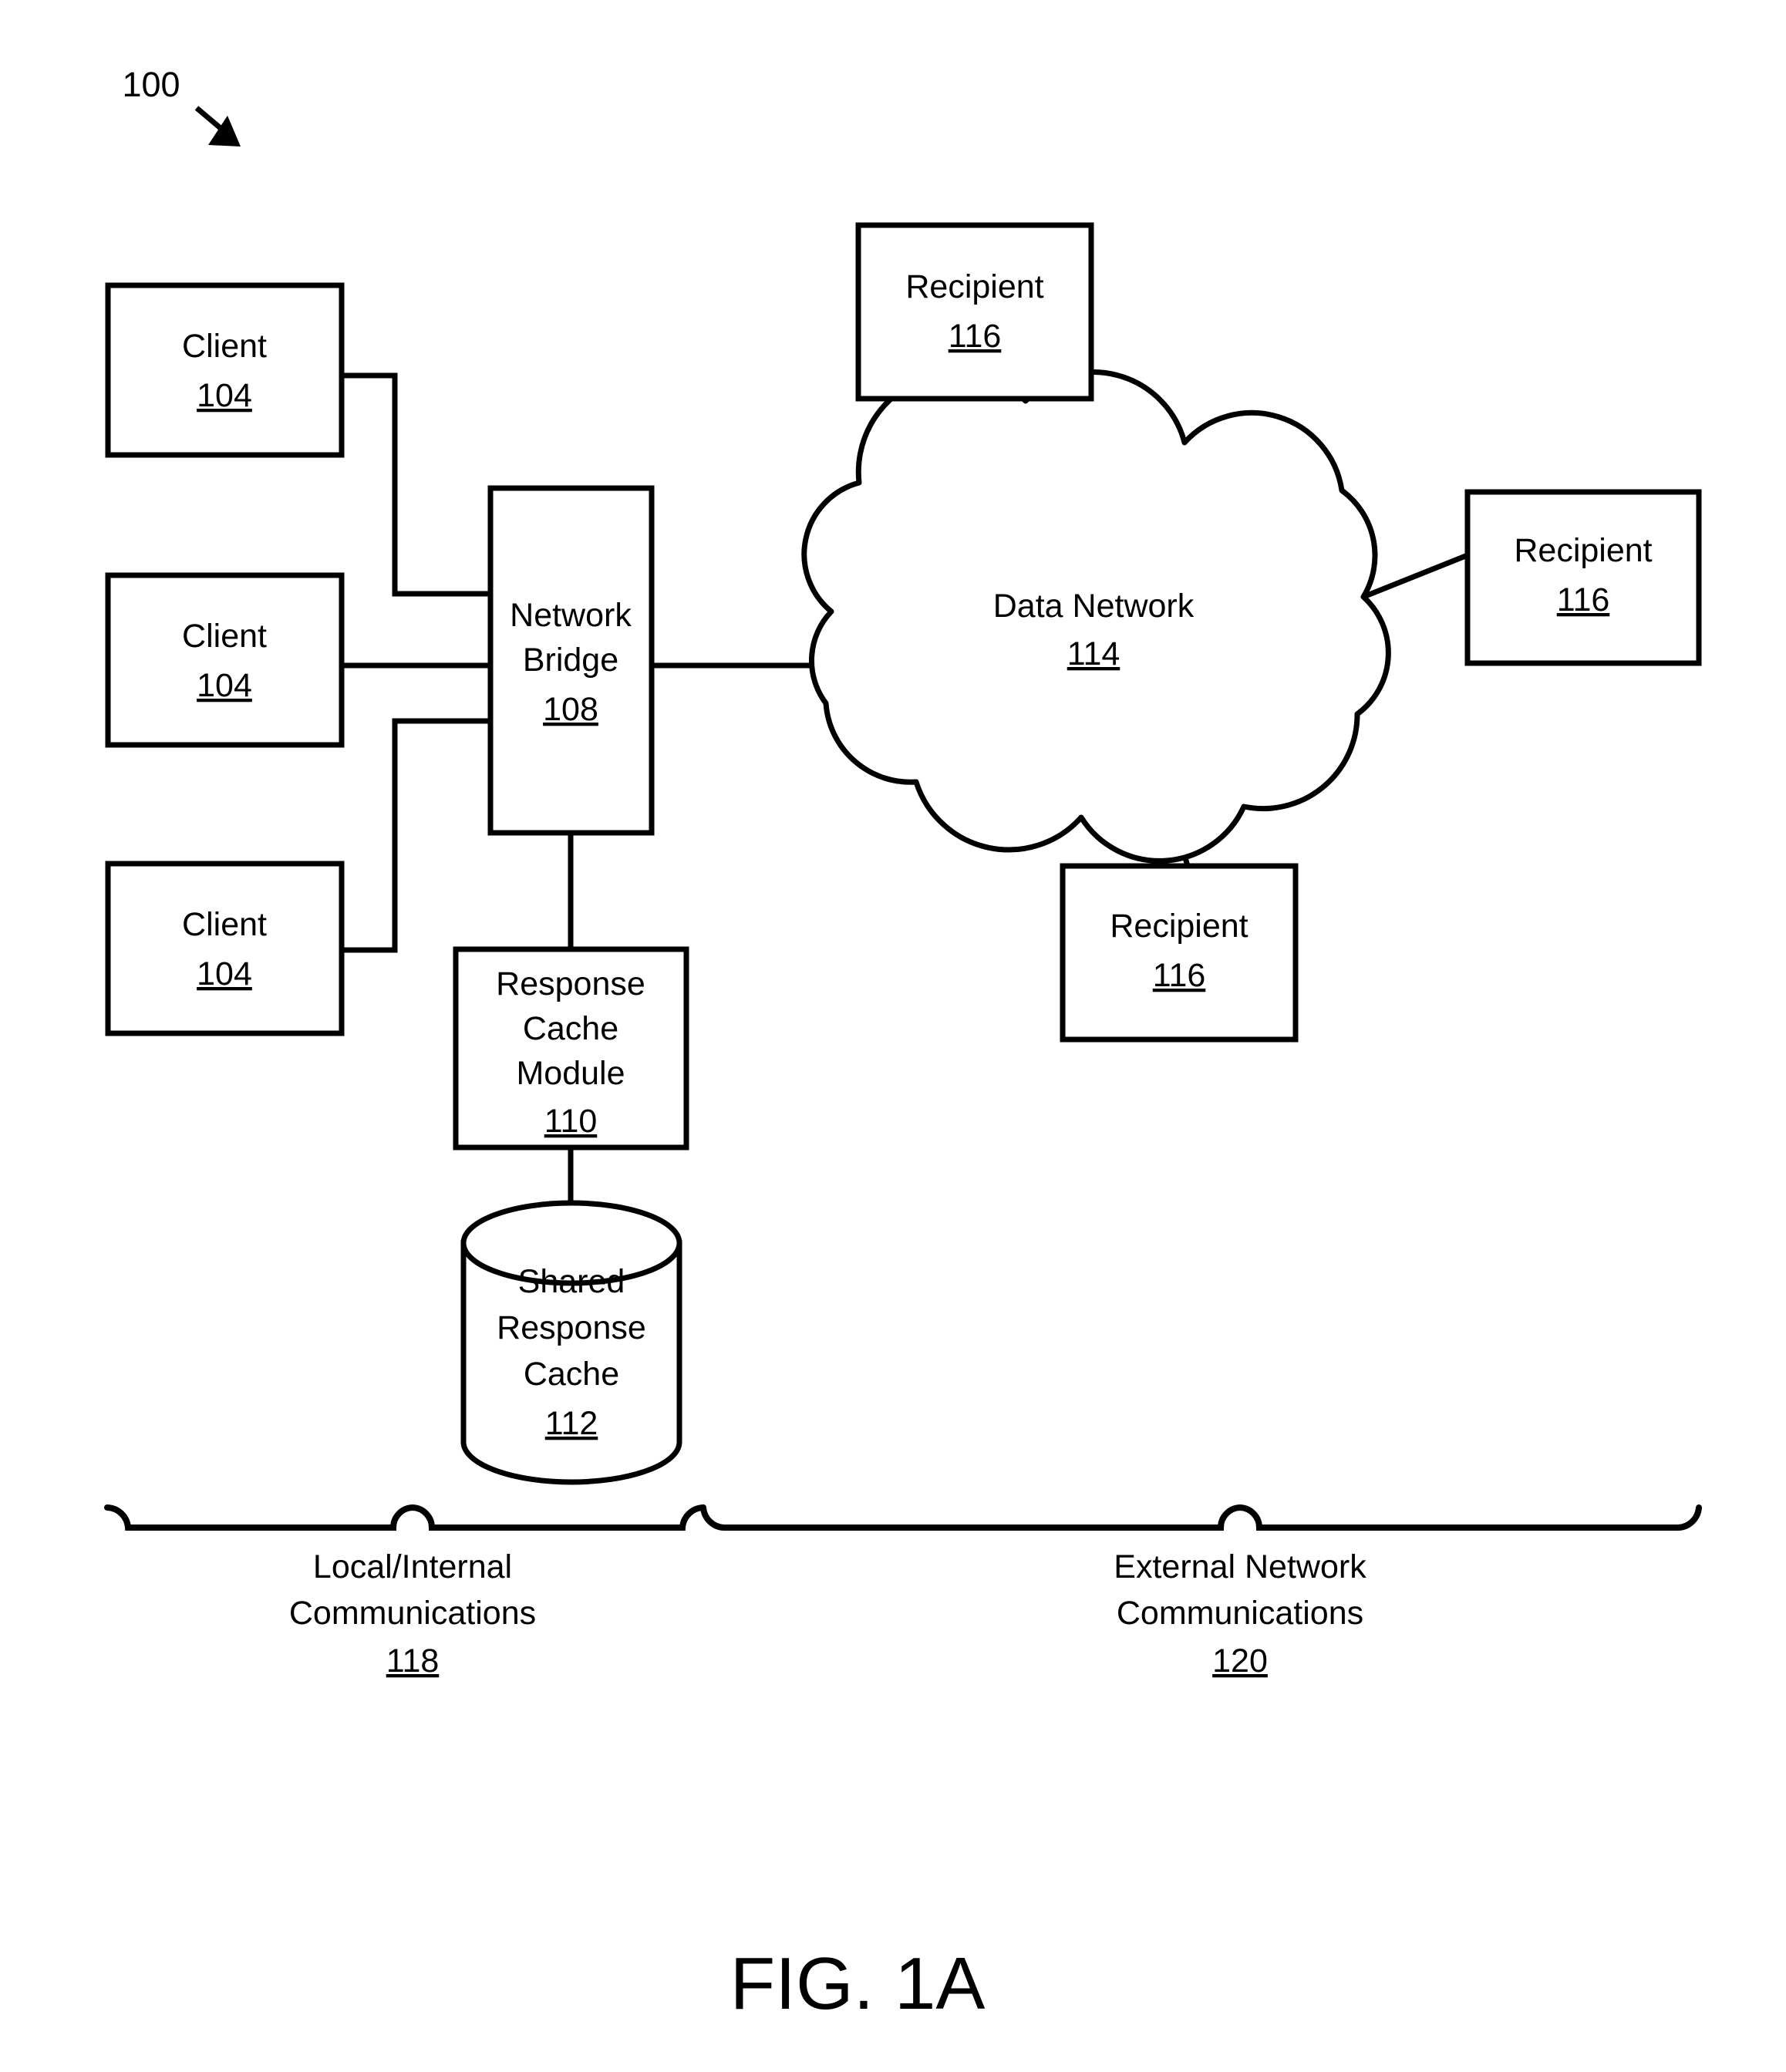 The height and width of the screenshot is (2072, 1786). Describe the element at coordinates (416, 484) in the screenshot. I see `connector-client1-to-bridge` at that location.